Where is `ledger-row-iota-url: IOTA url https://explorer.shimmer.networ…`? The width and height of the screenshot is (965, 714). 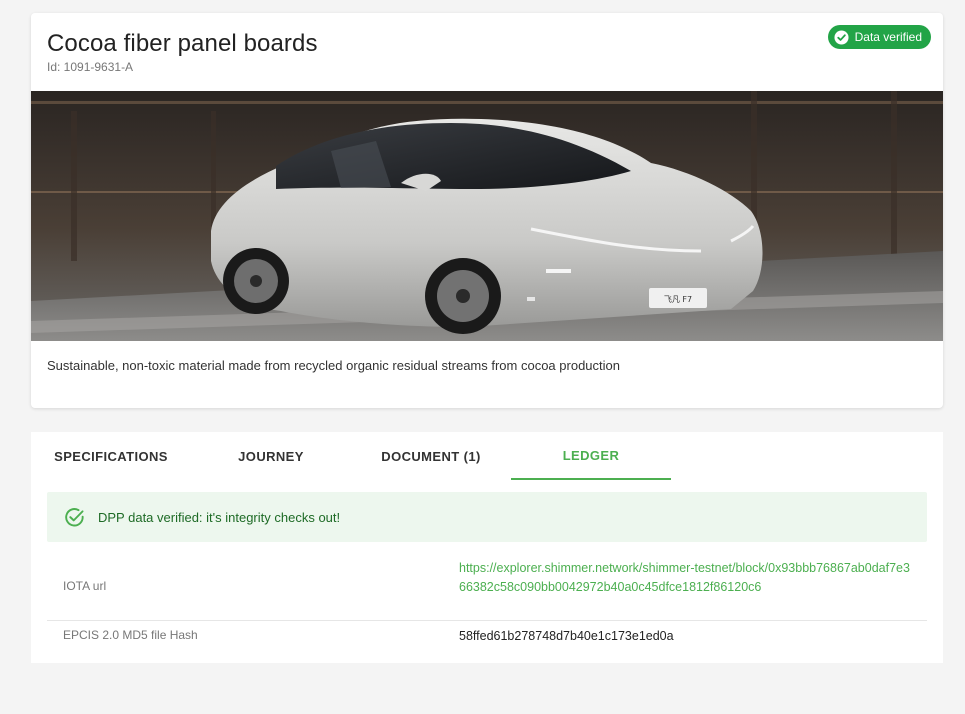 ledger-row-iota-url: IOTA url https://explorer.shimmer.networ… is located at coordinates (487, 587).